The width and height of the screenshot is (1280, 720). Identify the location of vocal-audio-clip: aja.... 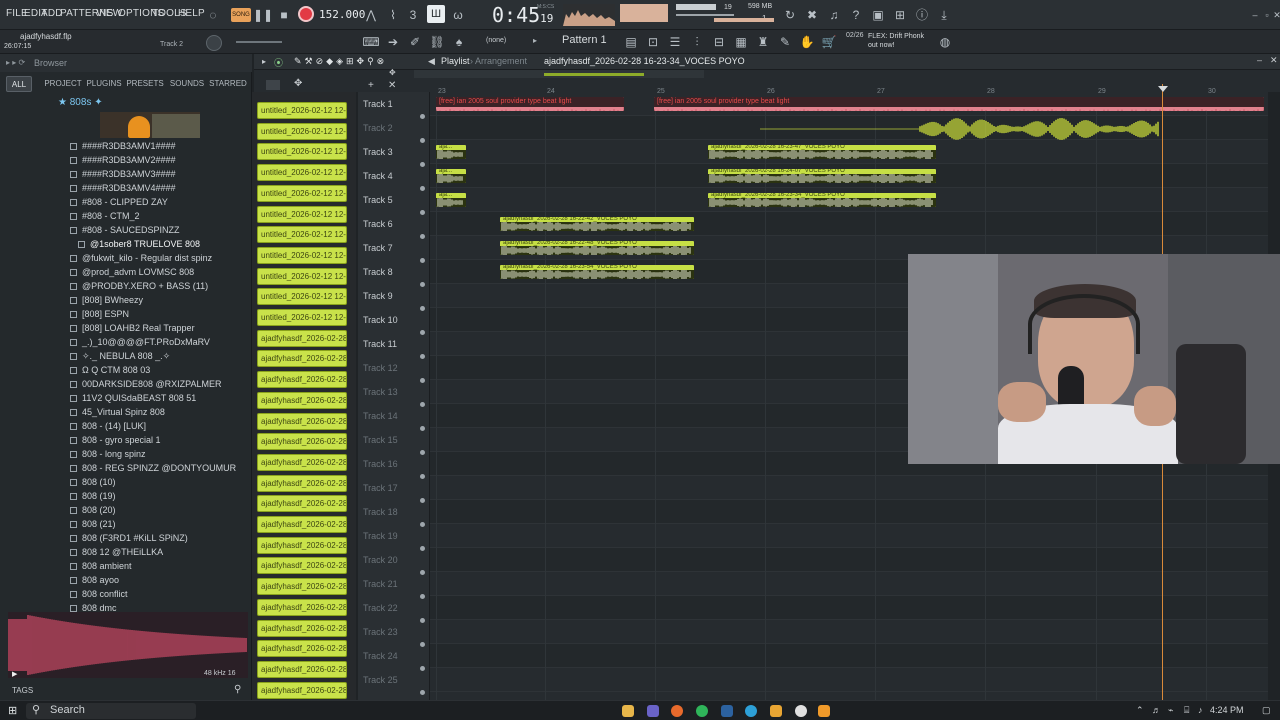
(451, 152).